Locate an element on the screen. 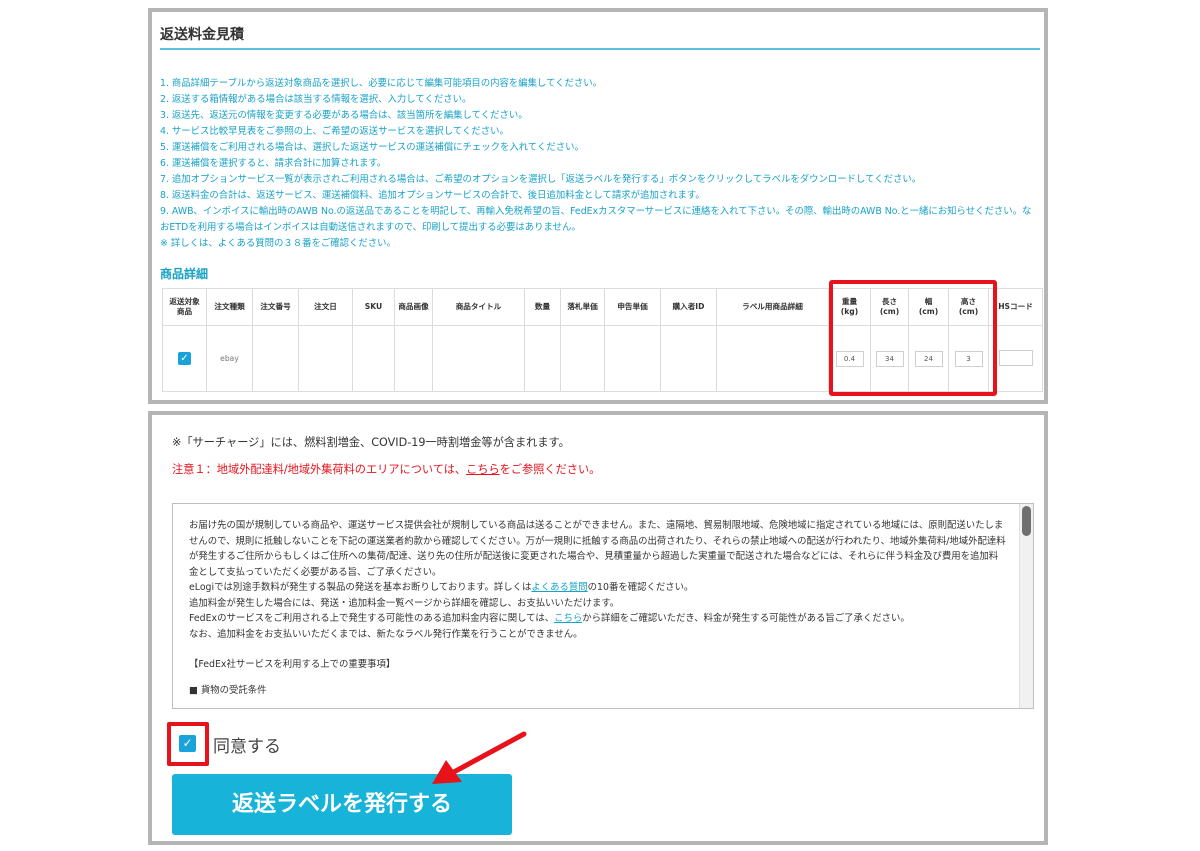 Image resolution: width=1200 pixels, height=851 pixels. instruction-item: 6. 運送補償を選択すると、請求合計に加算されます。 is located at coordinates (273, 163).